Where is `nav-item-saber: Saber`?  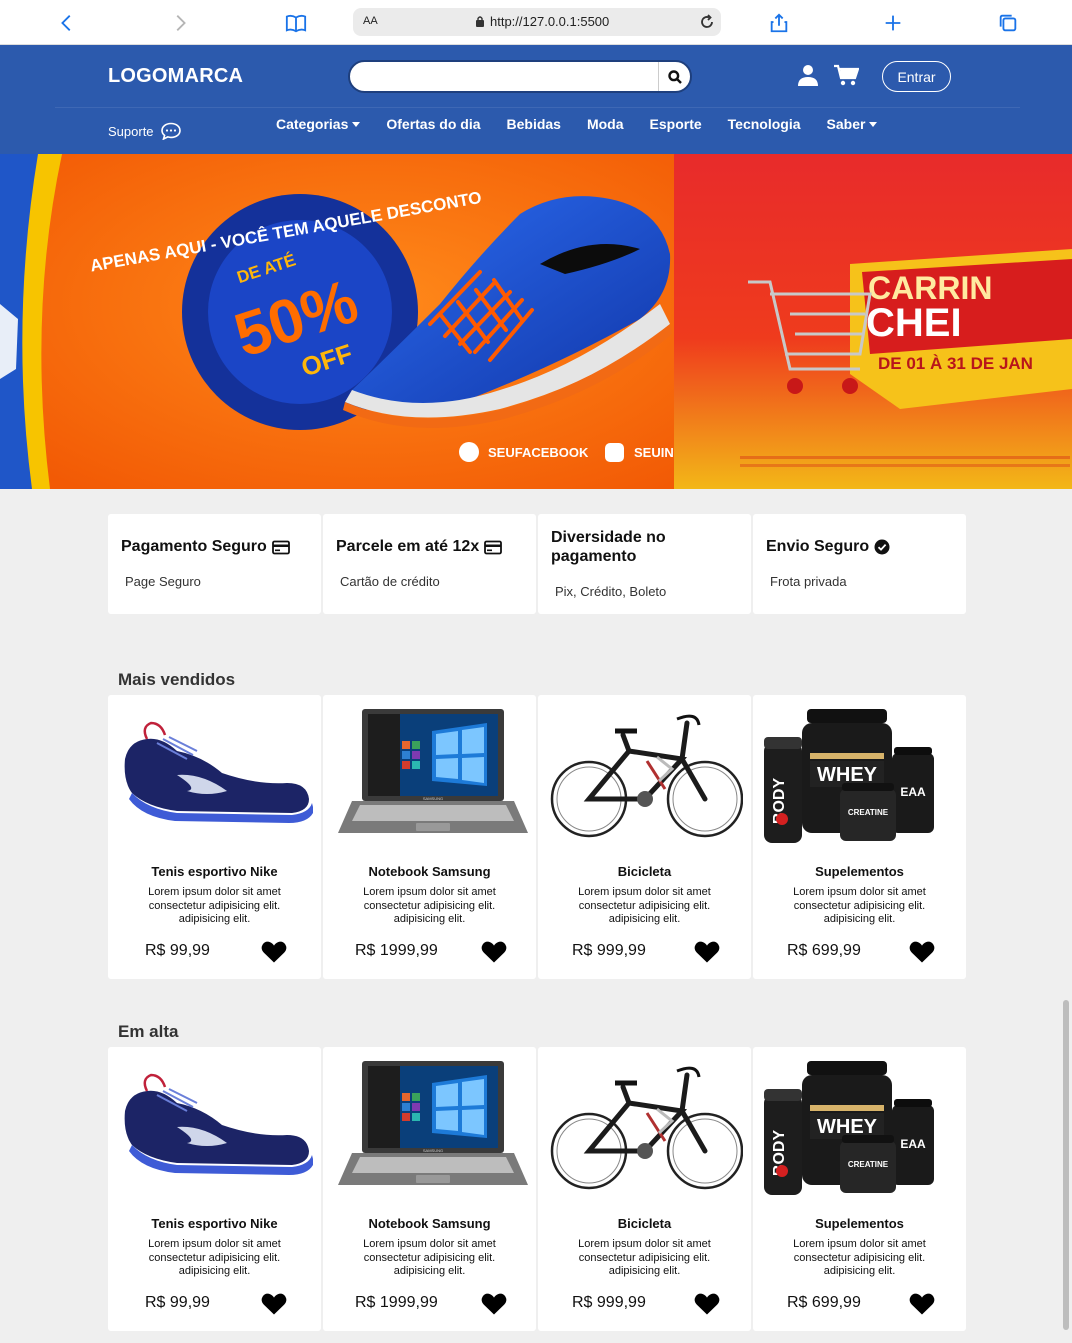 nav-item-saber: Saber is located at coordinates (852, 124).